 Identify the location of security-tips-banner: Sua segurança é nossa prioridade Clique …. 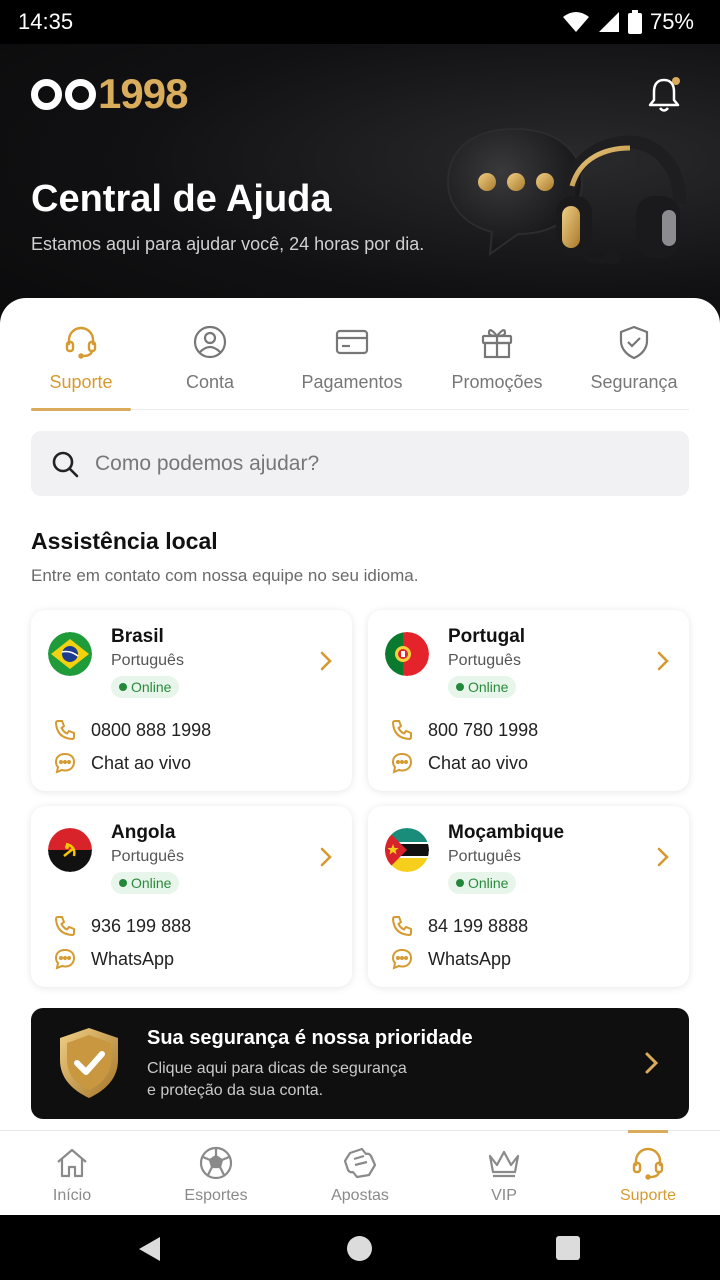
(360, 1063).